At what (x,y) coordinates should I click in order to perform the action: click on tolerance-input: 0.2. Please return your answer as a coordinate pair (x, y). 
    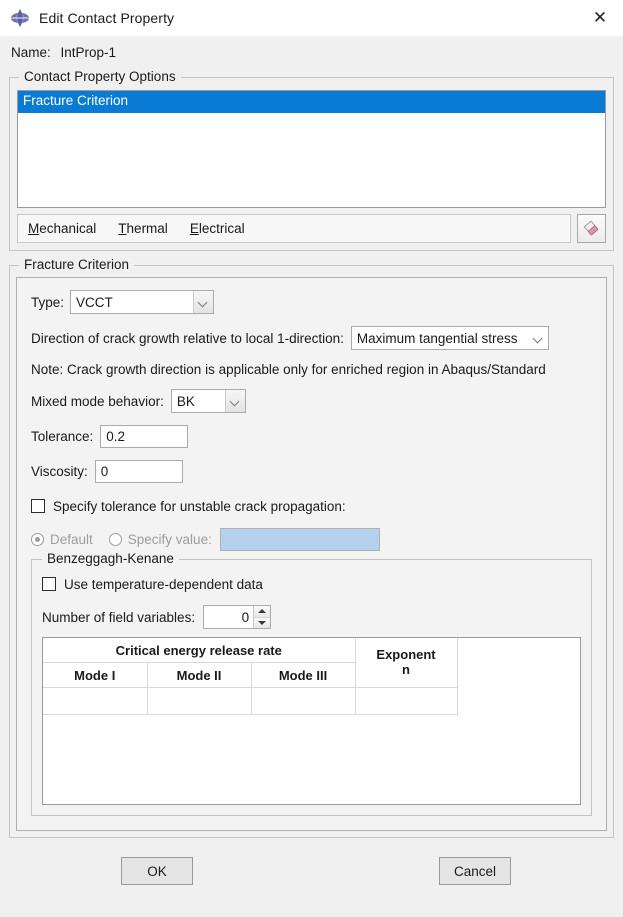
    Looking at the image, I should click on (144, 436).